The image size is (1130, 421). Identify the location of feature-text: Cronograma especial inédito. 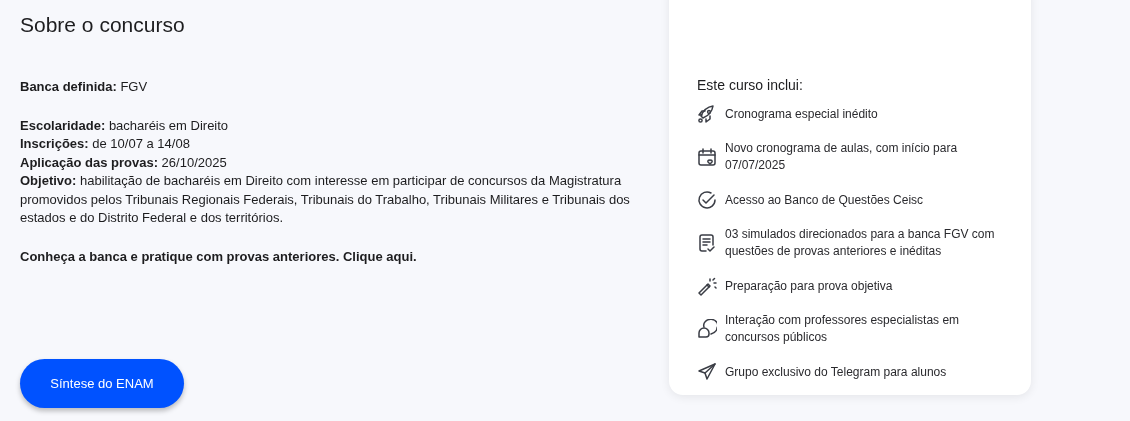
(801, 114).